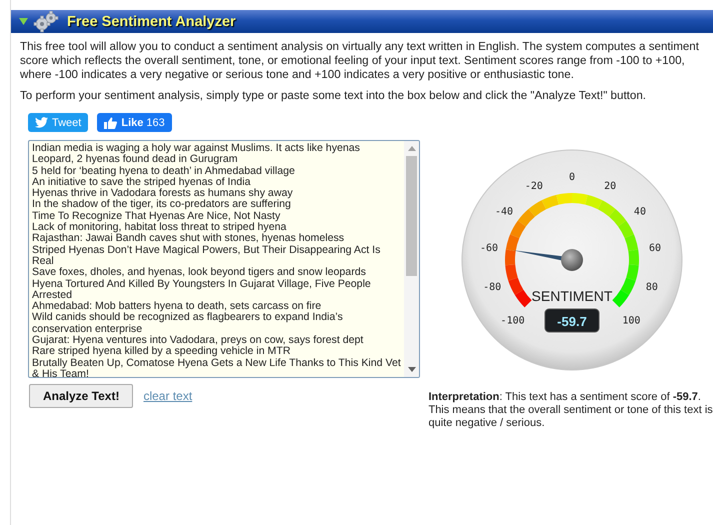  I want to click on text-line: Indian media is waging a holy war against Muslims. It acts like hyenas, so click(196, 148).